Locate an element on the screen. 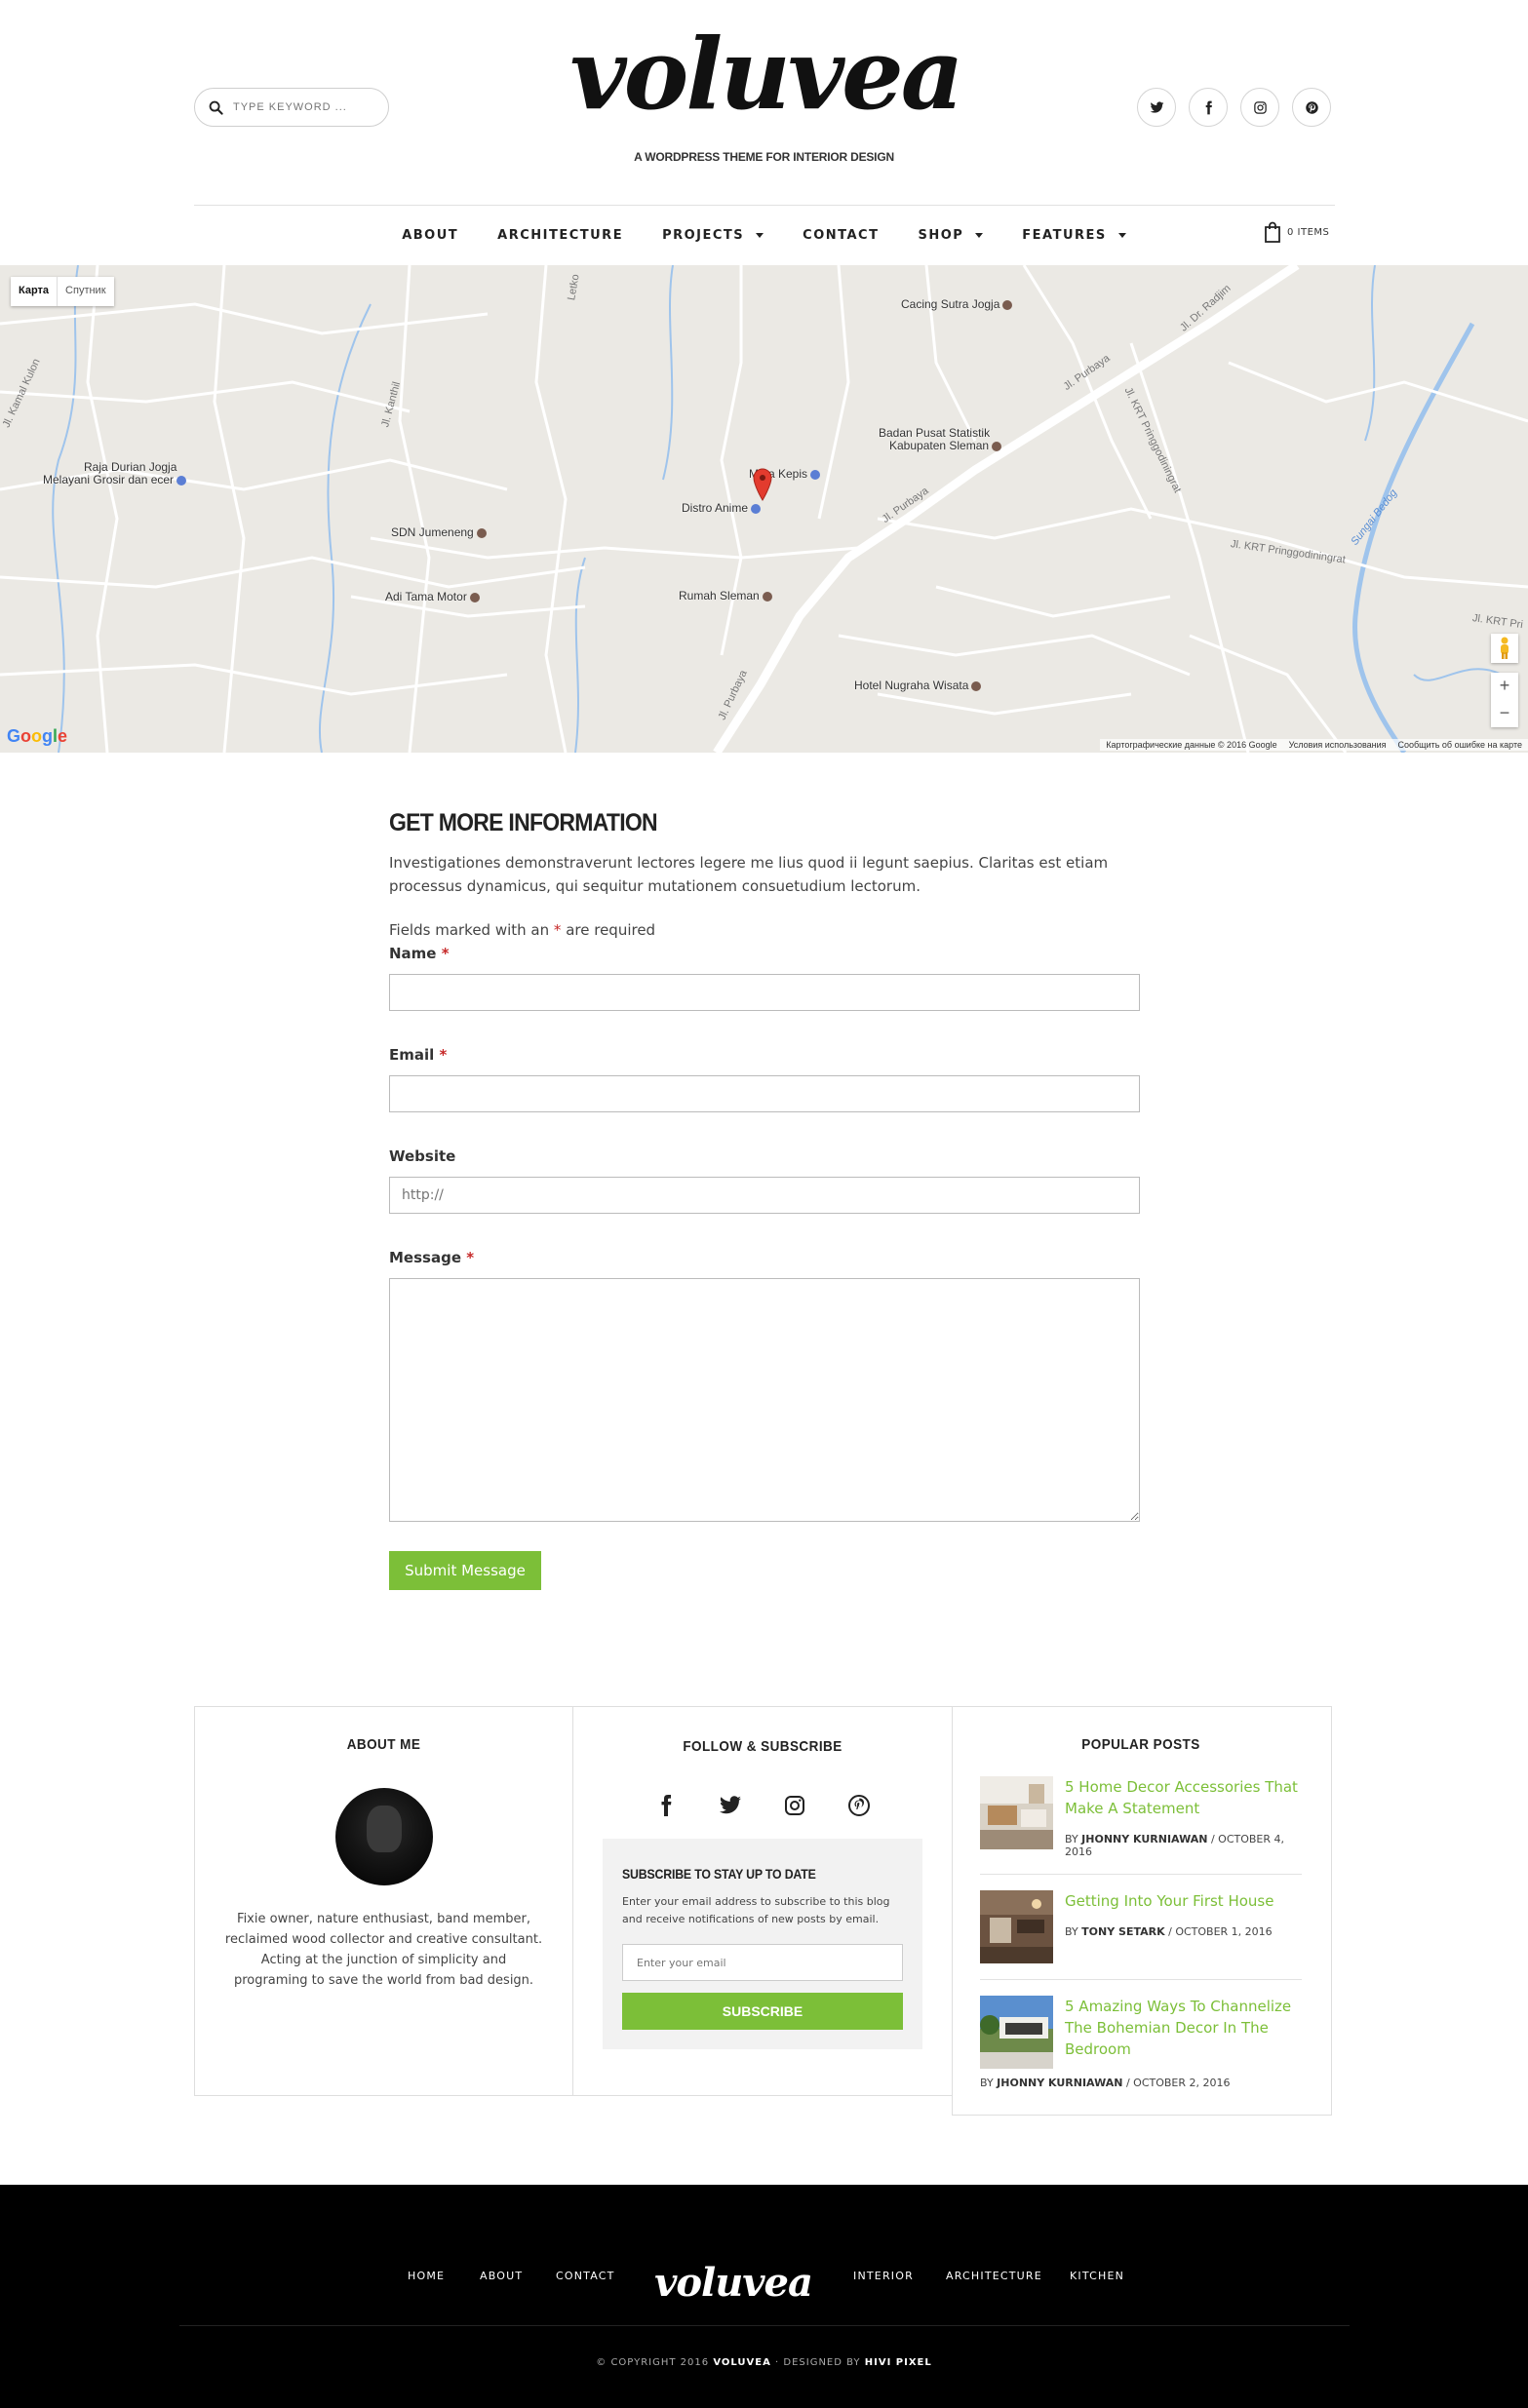 This screenshot has width=1528, height=2408. message-textarea is located at coordinates (764, 1400).